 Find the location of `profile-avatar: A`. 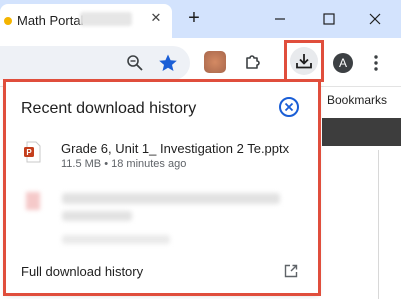

profile-avatar: A is located at coordinates (343, 63).